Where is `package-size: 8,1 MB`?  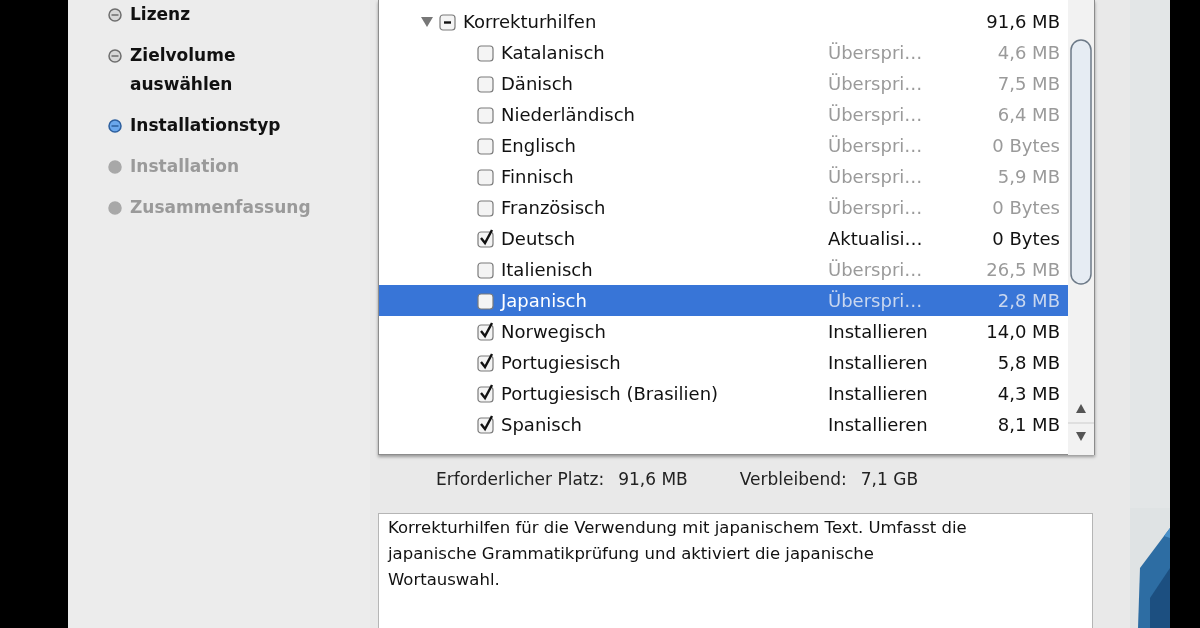
package-size: 8,1 MB is located at coordinates (1028, 424).